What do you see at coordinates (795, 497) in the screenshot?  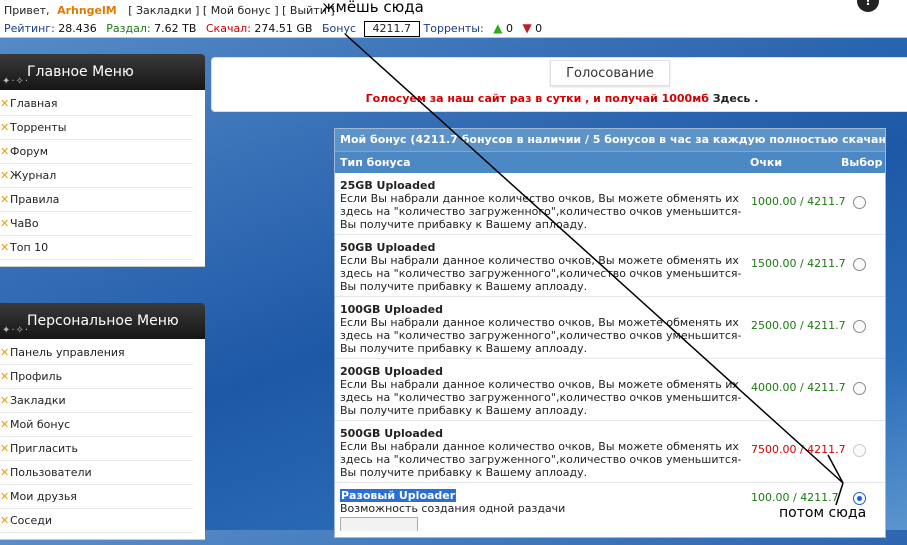 I see `bonus-points: 100.00 / 4211.7` at bounding box center [795, 497].